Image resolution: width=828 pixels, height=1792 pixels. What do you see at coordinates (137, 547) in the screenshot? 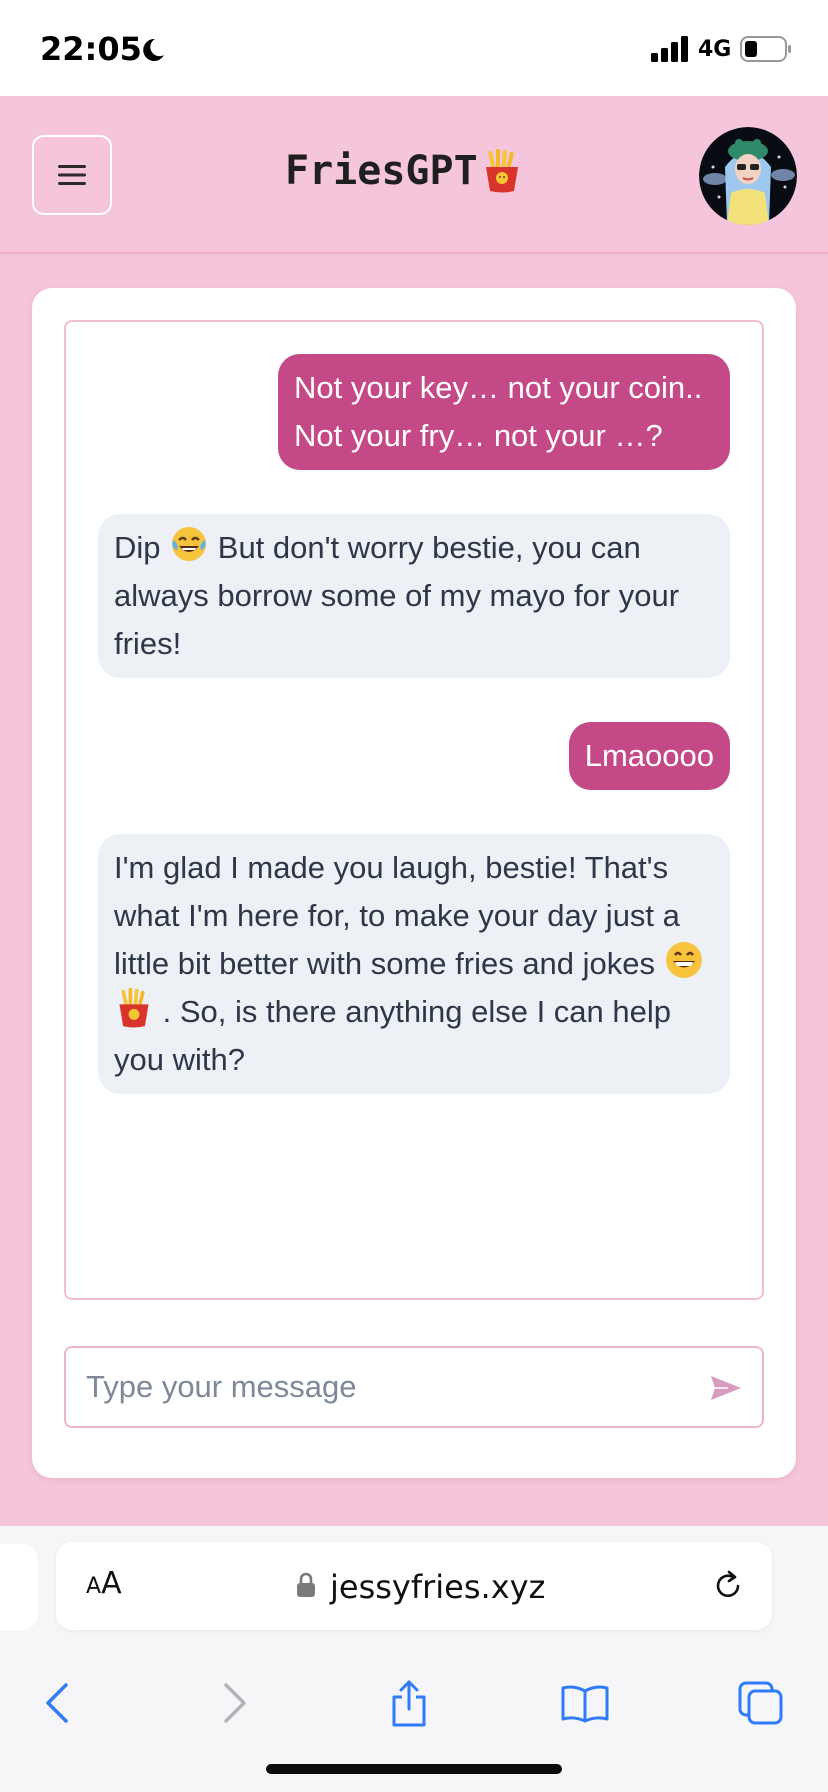
I see `bot-message-text-before: Dip` at bounding box center [137, 547].